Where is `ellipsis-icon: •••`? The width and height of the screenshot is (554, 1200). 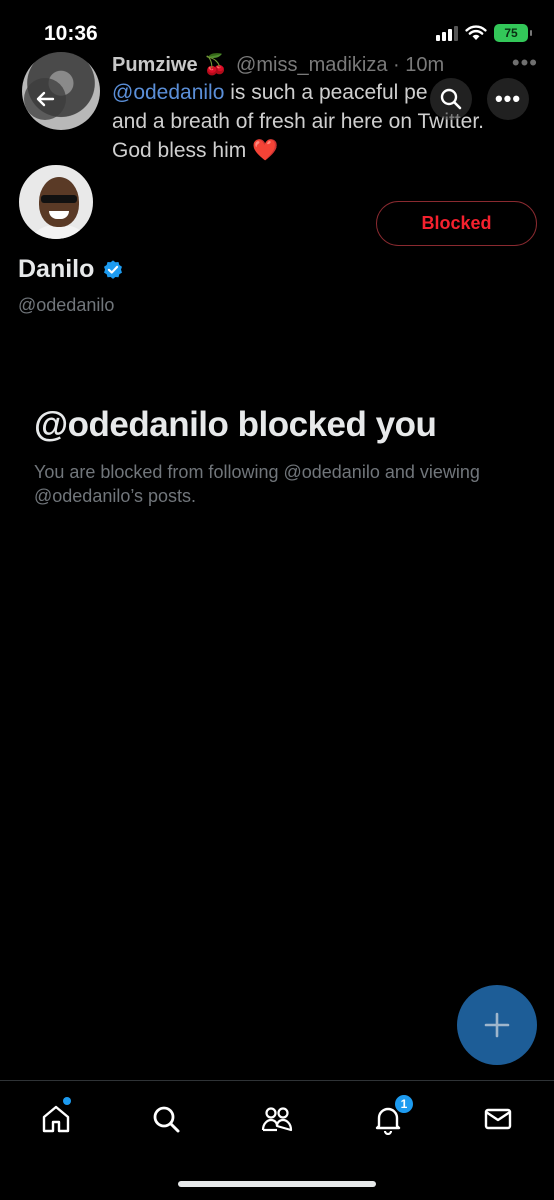 ellipsis-icon: ••• is located at coordinates (508, 98).